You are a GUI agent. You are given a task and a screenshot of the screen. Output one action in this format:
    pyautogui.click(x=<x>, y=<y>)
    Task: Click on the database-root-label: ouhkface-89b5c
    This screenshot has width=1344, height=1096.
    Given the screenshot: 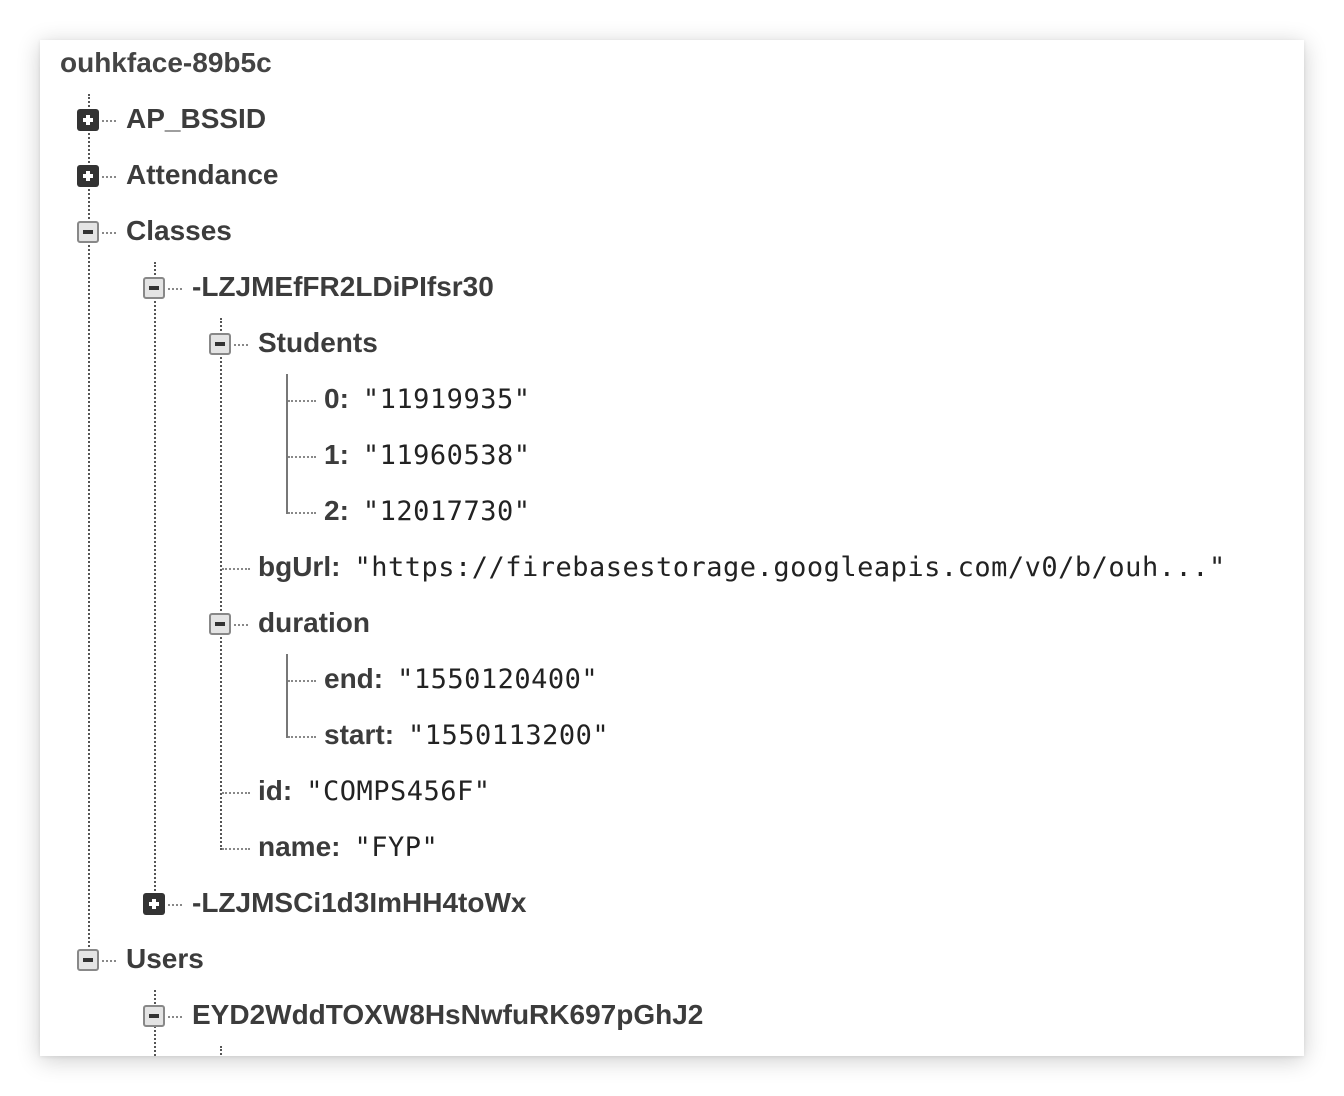 What is the action you would take?
    pyautogui.click(x=166, y=63)
    